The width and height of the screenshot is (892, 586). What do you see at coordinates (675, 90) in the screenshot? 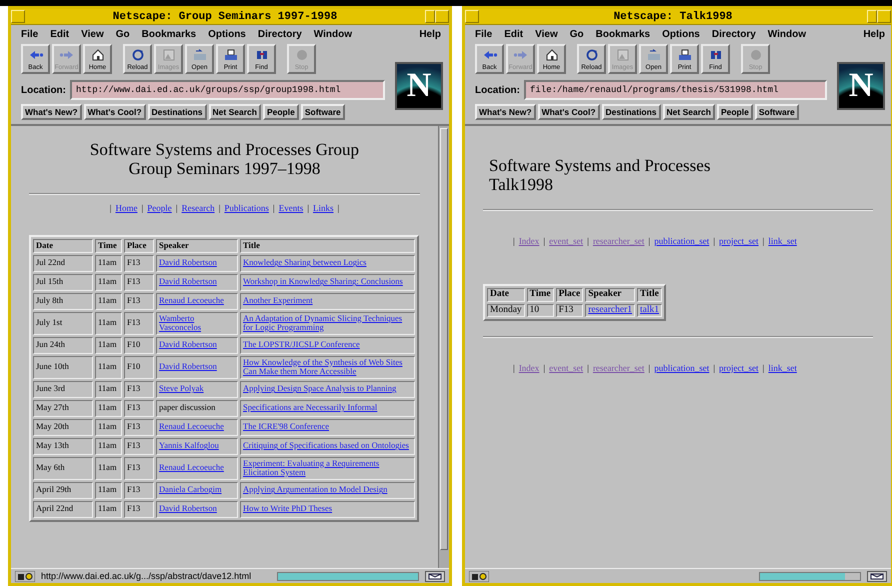
I see `location-field: file:/hame/renaudl/programs/thesis/531998.html` at bounding box center [675, 90].